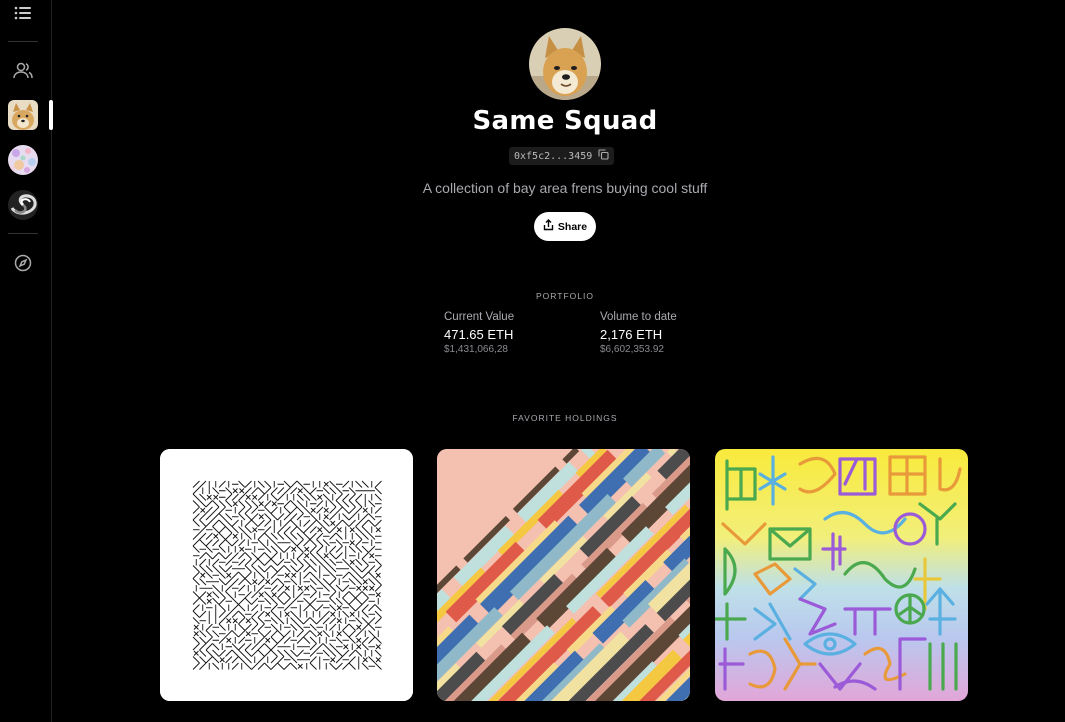 The width and height of the screenshot is (1065, 722). I want to click on current-value-stat: Current Value 471.65 ETH $1,431,066,28, so click(479, 333).